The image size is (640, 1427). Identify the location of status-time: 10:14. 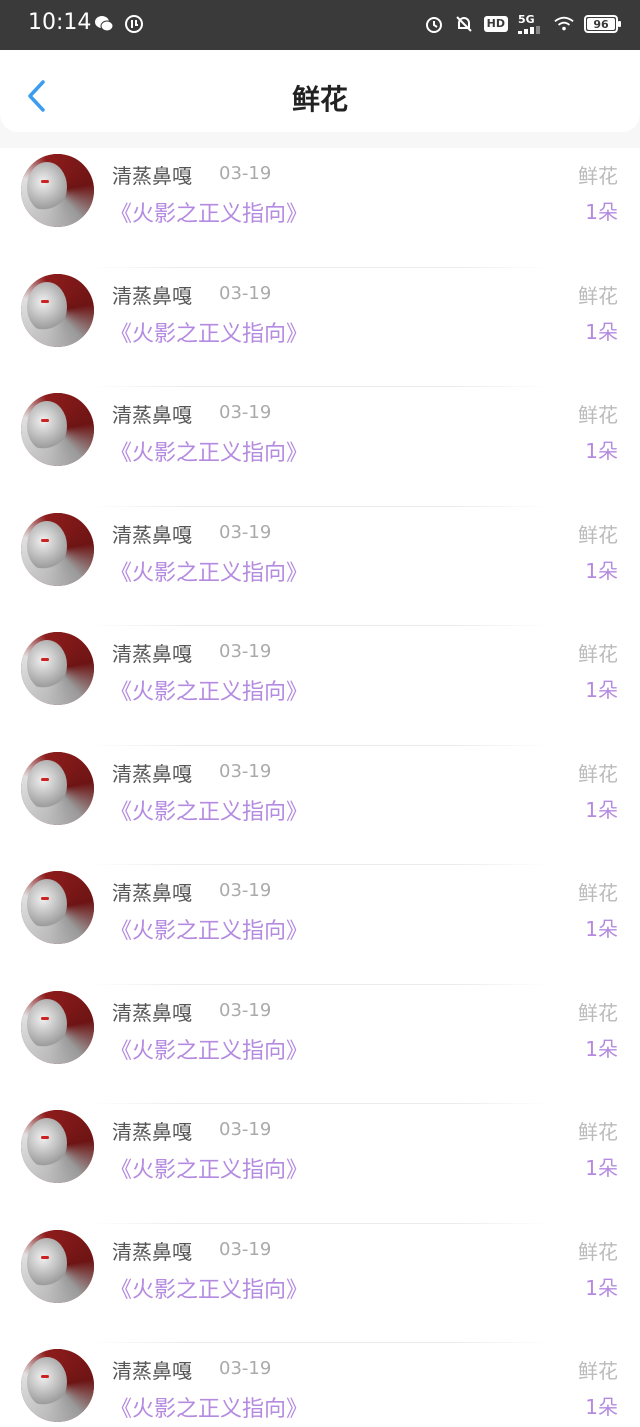
(60, 22).